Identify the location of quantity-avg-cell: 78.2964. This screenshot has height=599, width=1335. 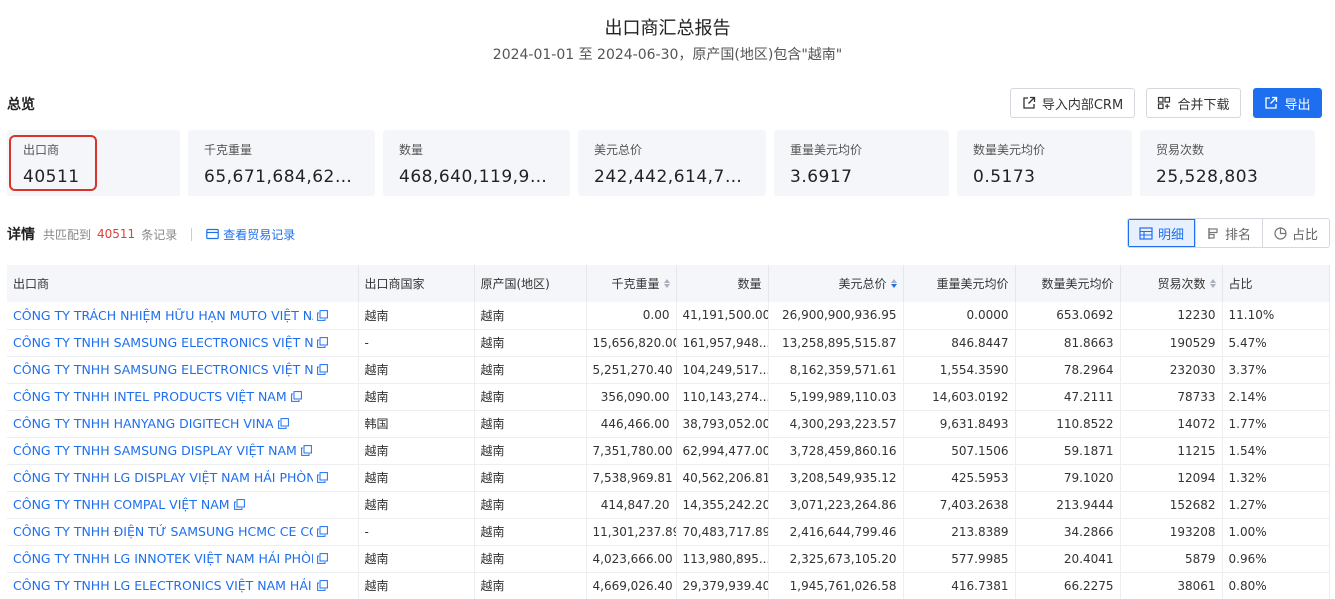
(1068, 369).